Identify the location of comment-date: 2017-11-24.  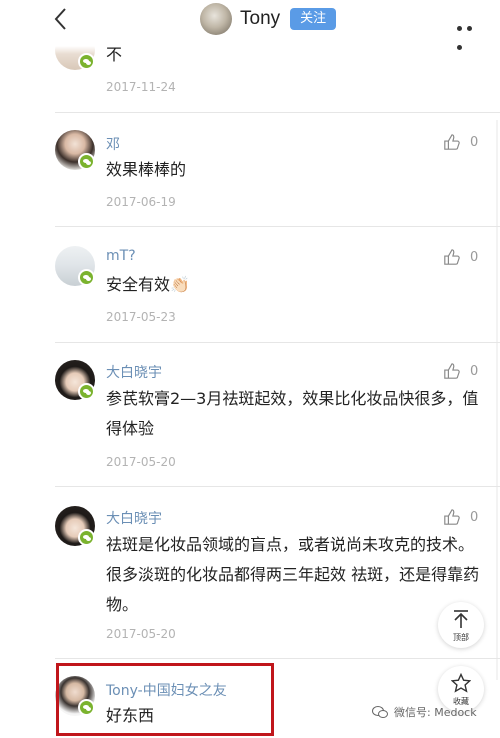
(141, 87).